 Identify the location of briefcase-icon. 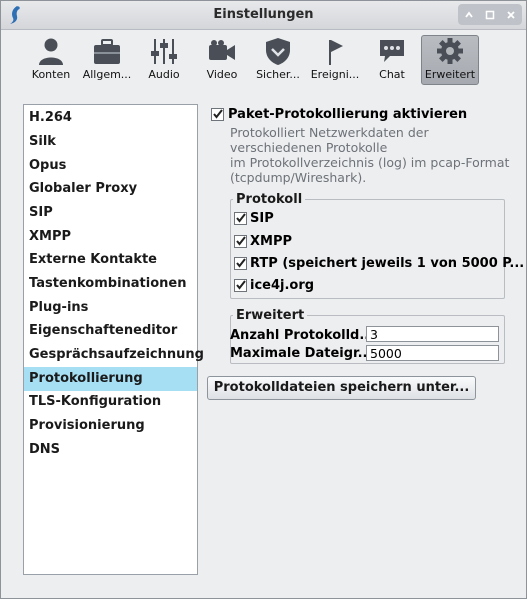
(107, 51).